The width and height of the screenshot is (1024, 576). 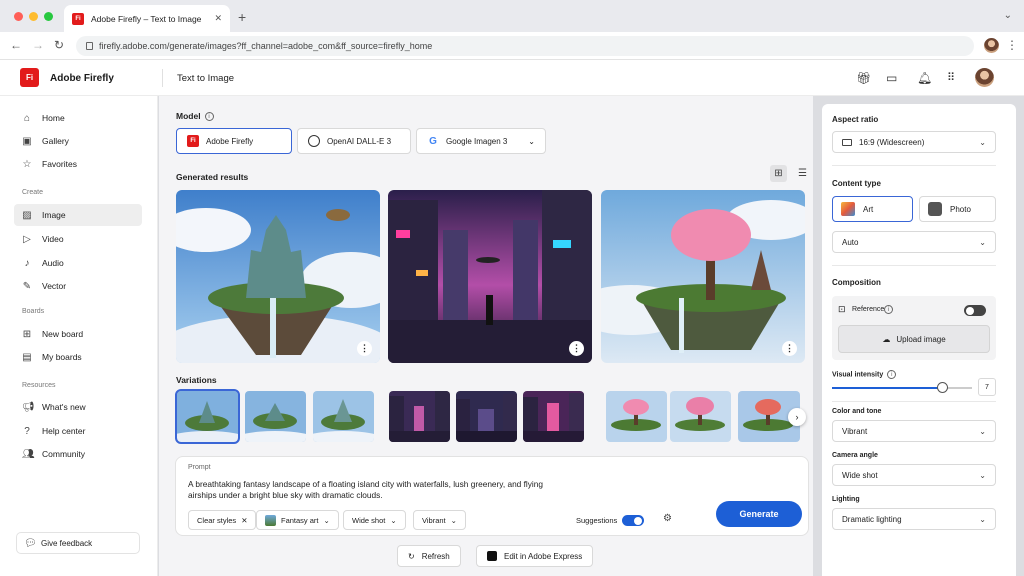 I want to click on sidebar-item-my-boards: ▤ My boards, so click(x=78, y=357).